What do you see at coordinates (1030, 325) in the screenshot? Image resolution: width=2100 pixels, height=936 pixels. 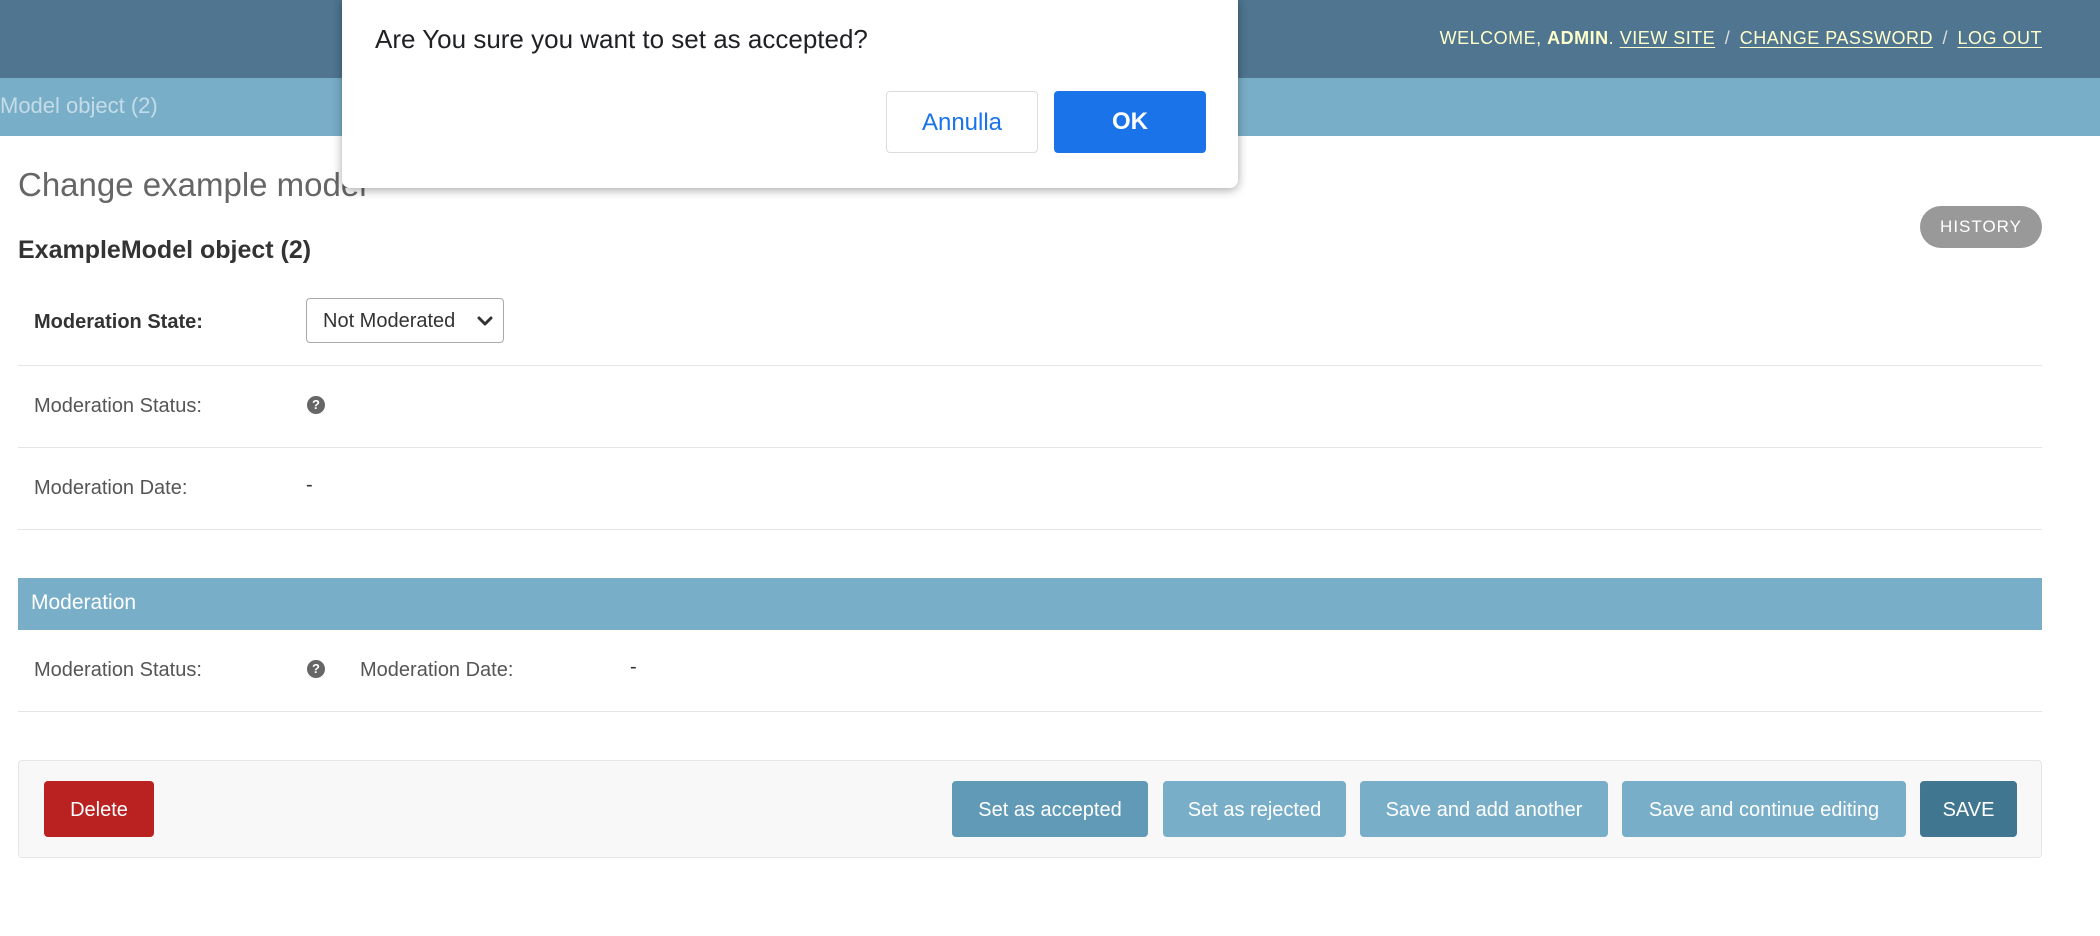 I see `moderation-state-row: Moderation State: Not Moderated` at bounding box center [1030, 325].